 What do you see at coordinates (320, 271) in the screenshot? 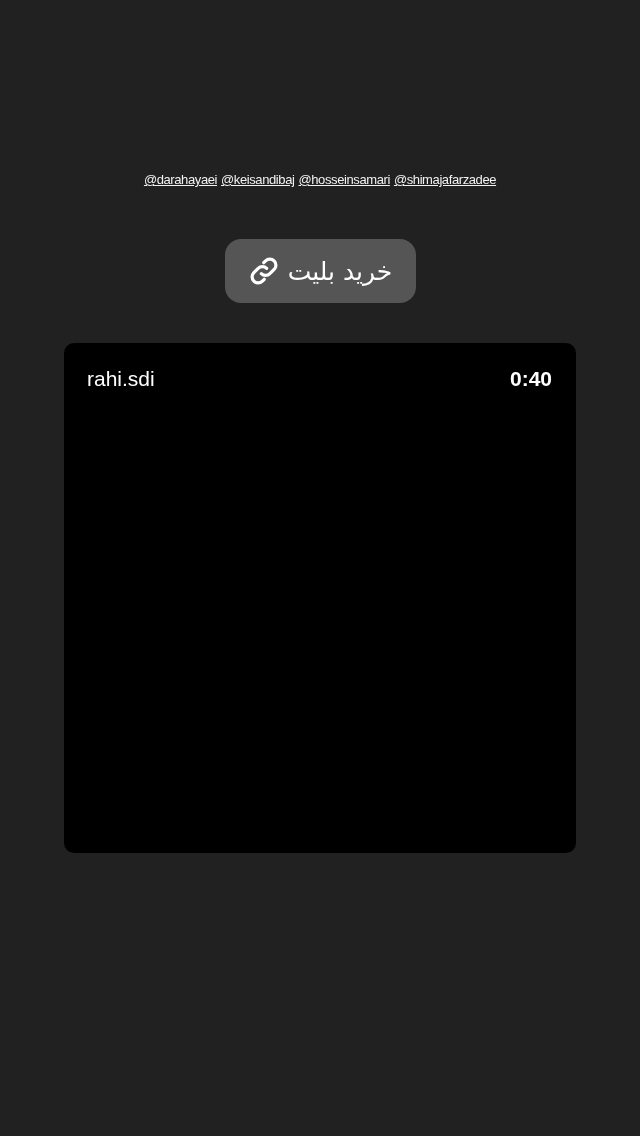
I see `link-sticker: خرید بلیت` at bounding box center [320, 271].